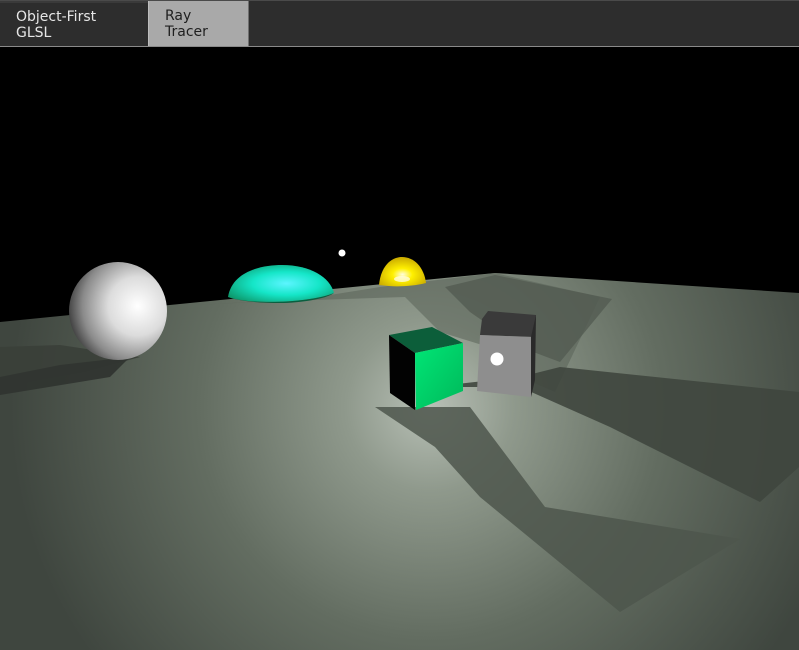 This screenshot has width=799, height=650. Describe the element at coordinates (186, 23) in the screenshot. I see `tab-label: Ray Tracer` at that location.